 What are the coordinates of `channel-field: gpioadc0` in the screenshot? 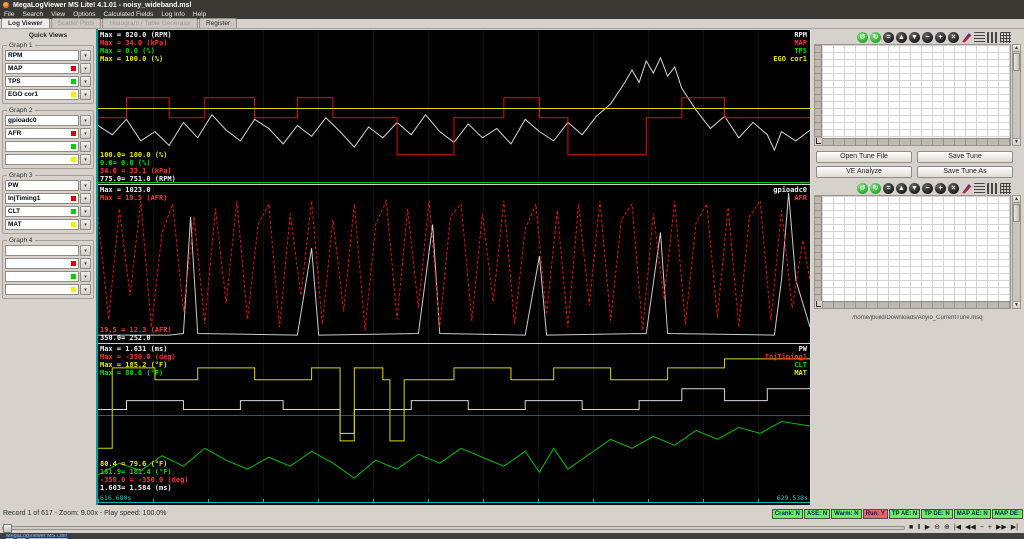 It's located at (42, 120).